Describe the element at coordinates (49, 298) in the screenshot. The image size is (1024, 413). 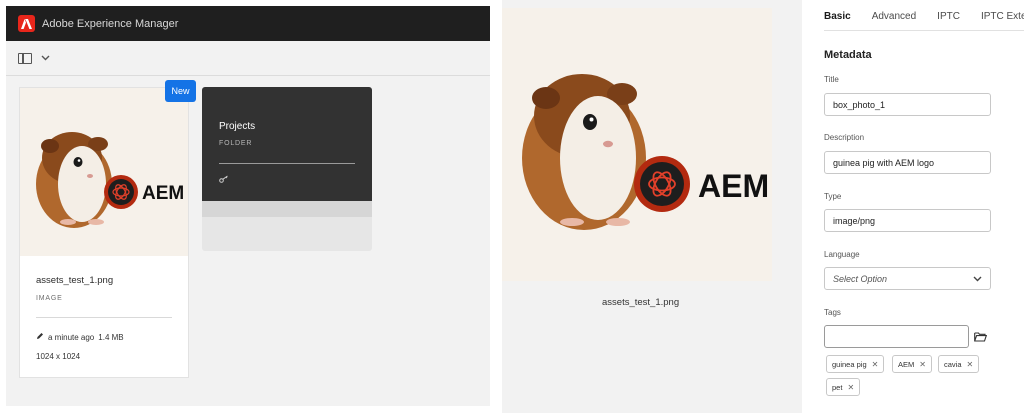
I see `asset-type: IMAGE` at that location.